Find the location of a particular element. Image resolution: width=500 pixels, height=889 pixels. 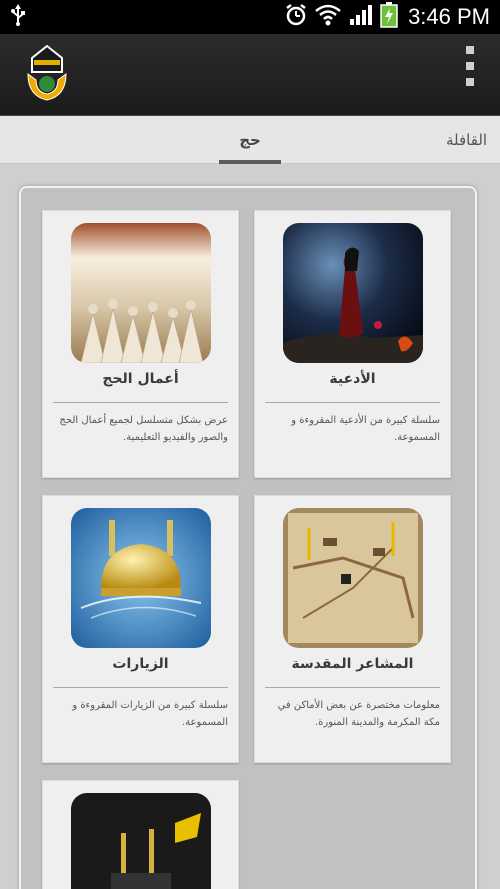

status-time: 3:46 PM is located at coordinates (449, 16).